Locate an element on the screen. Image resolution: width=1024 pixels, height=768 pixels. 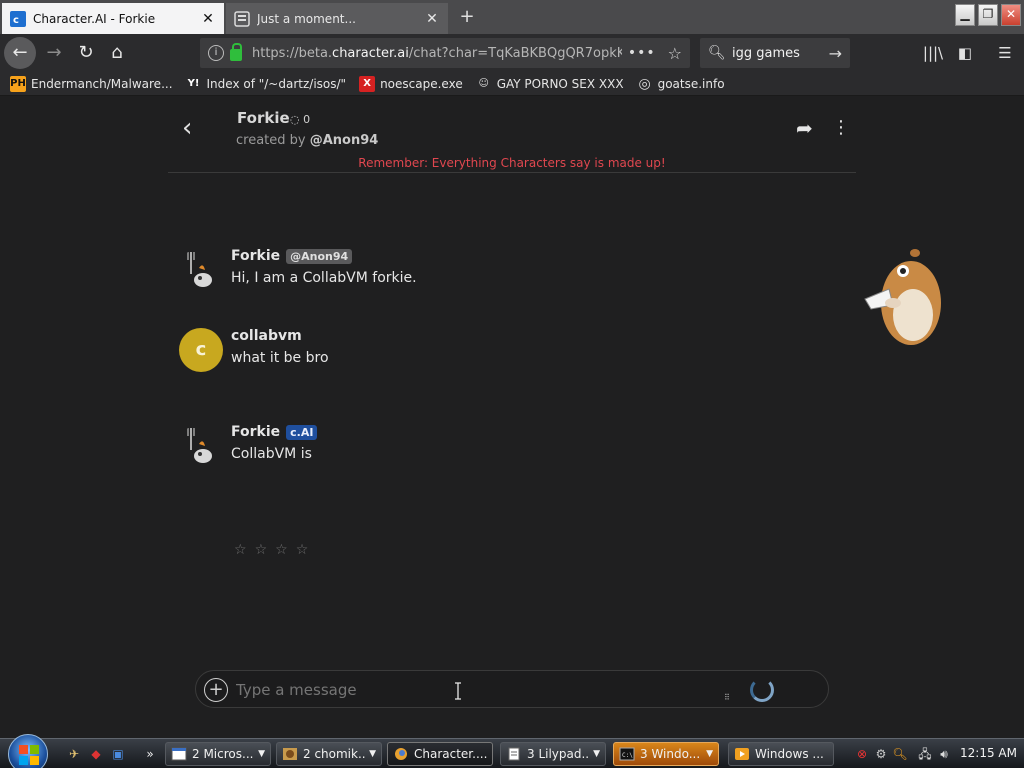
minimize-button: ▁ is located at coordinates (965, 15).